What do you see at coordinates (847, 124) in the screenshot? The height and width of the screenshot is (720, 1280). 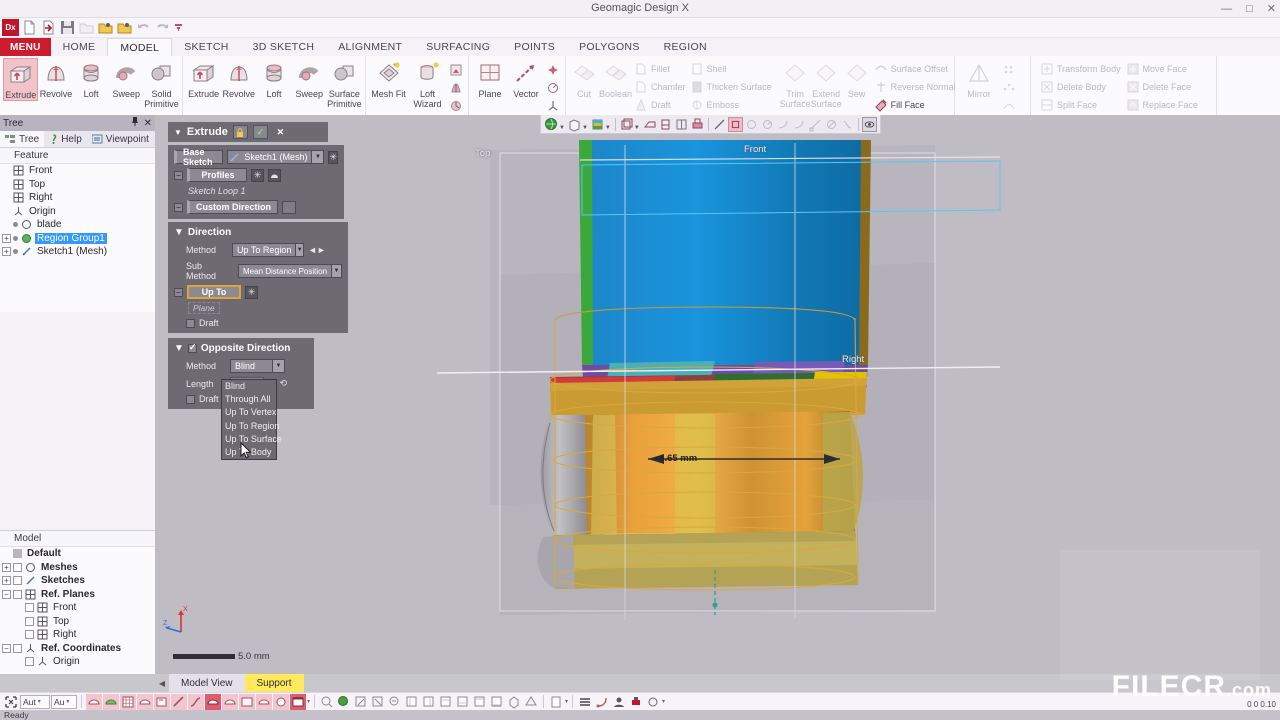 I see `measure-delete-icon` at bounding box center [847, 124].